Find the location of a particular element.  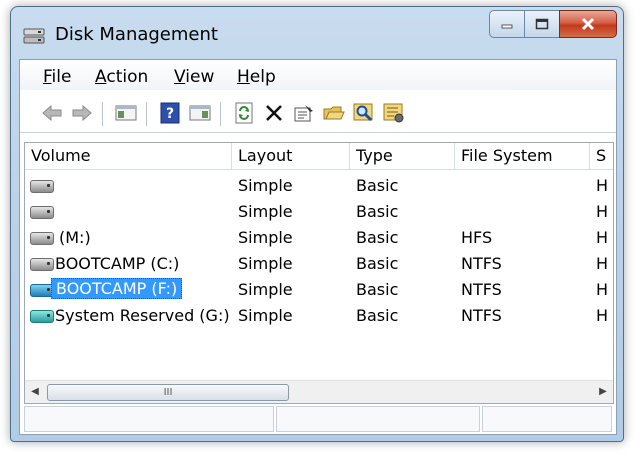

show-action-pane-button is located at coordinates (200, 113).